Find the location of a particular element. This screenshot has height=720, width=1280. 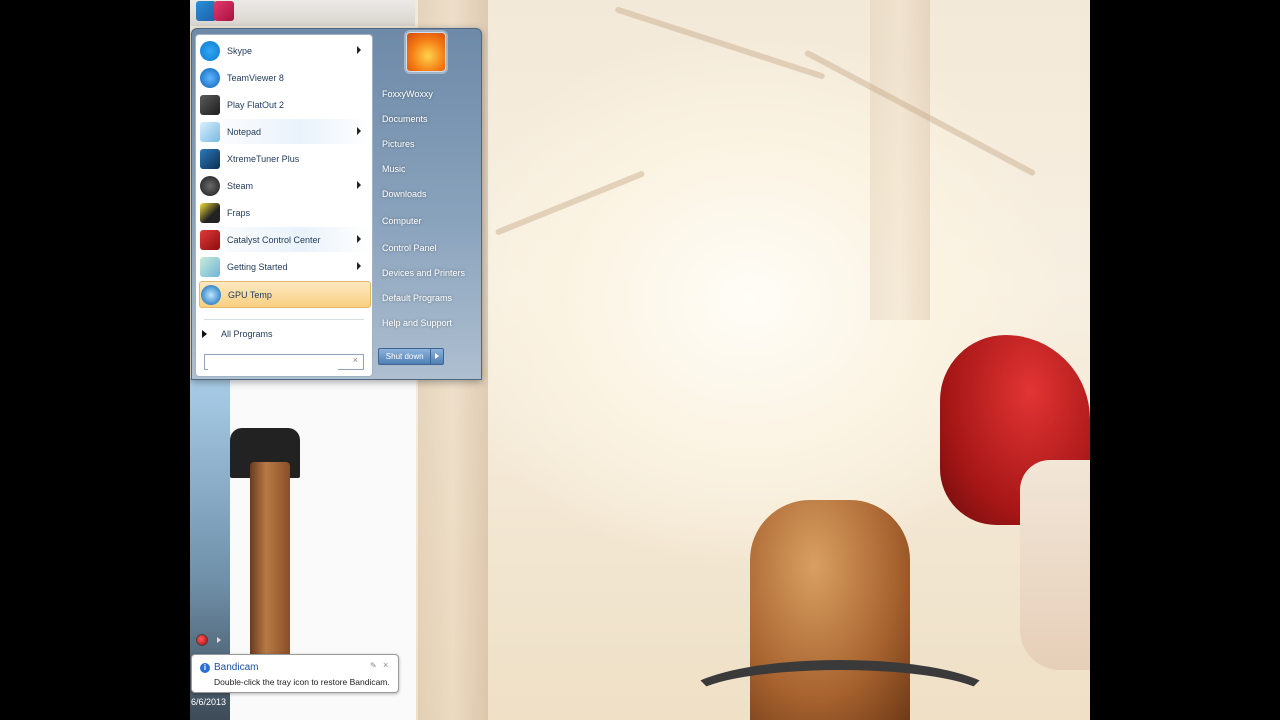

shutdown-button: Shut down is located at coordinates (405, 356).